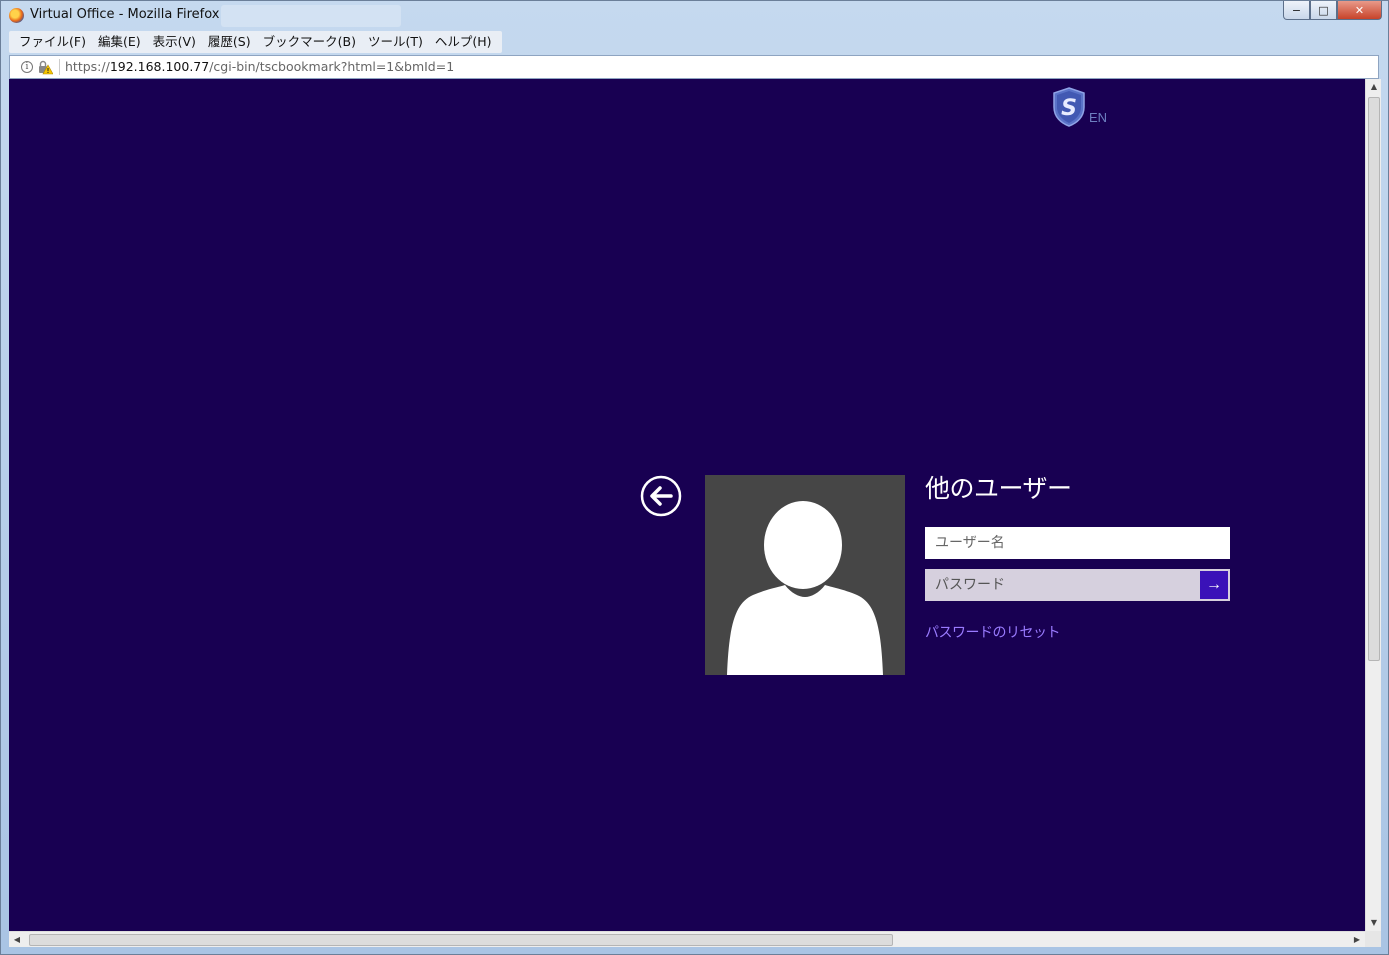  I want to click on login-submit-button: →, so click(1214, 585).